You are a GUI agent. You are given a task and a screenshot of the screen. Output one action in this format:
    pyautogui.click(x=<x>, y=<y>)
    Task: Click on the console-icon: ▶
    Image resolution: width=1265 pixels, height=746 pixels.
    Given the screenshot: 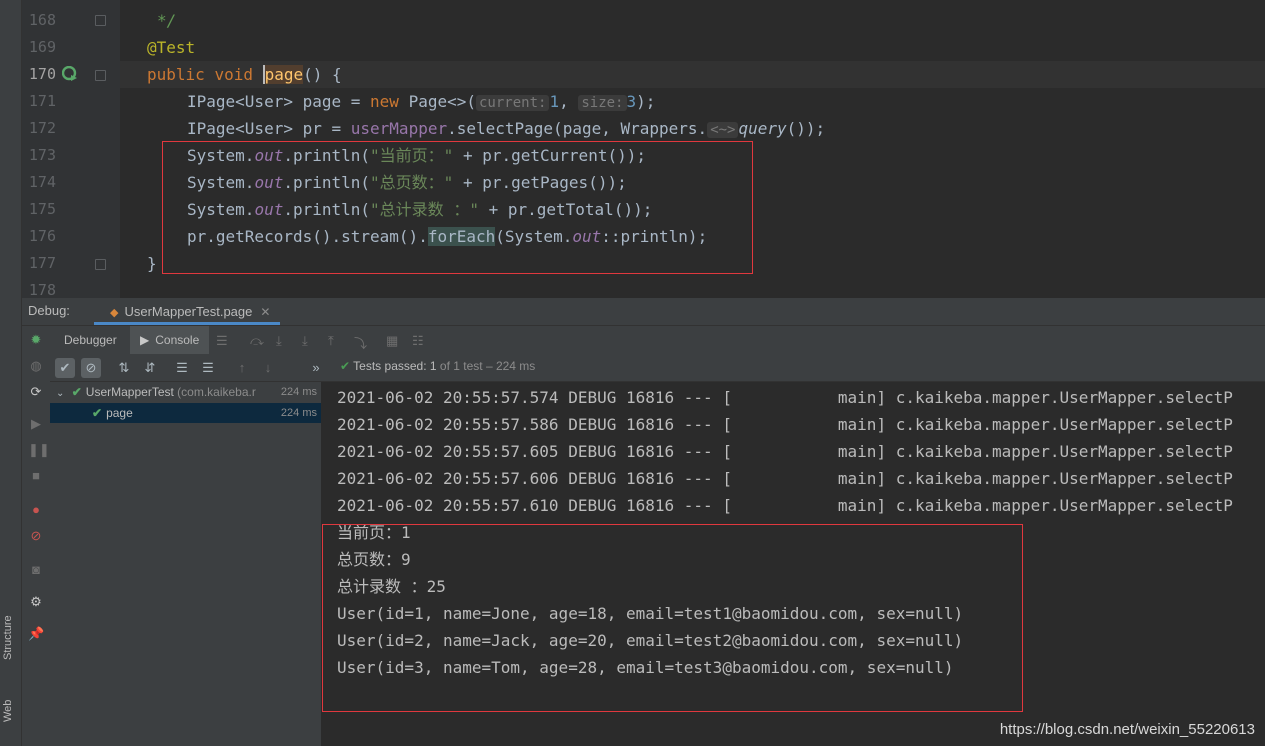 What is the action you would take?
    pyautogui.click(x=145, y=340)
    